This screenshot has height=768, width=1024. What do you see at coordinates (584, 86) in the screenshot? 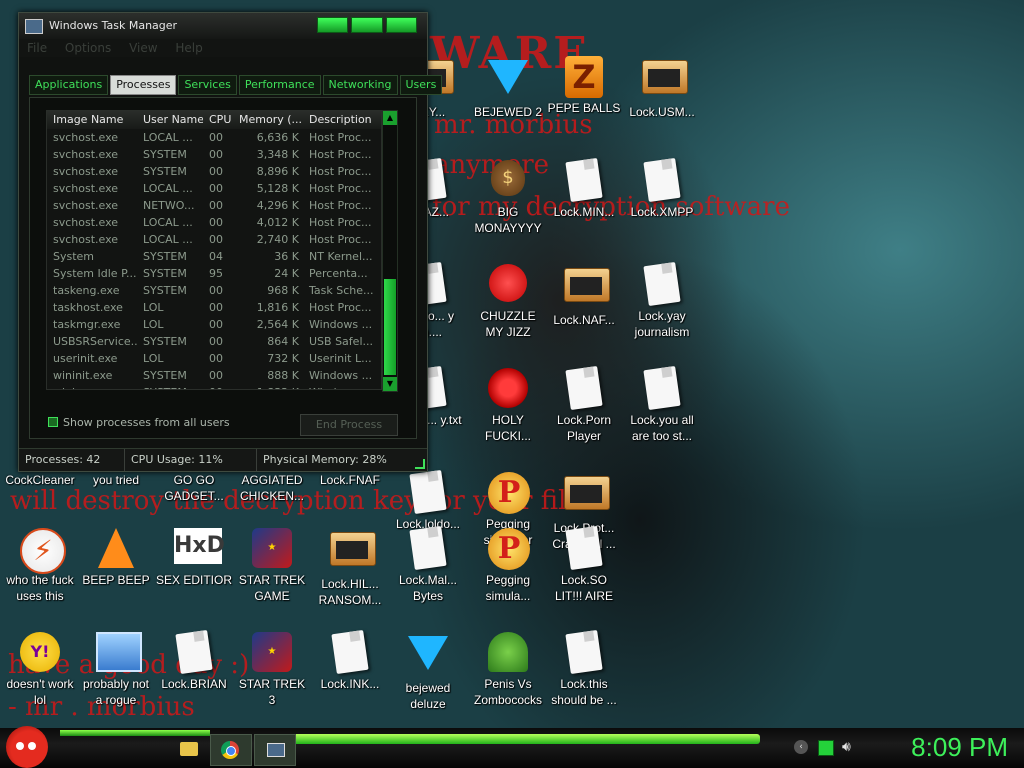
I see `desktop-icon: Z PEPE BALLS` at bounding box center [584, 86].